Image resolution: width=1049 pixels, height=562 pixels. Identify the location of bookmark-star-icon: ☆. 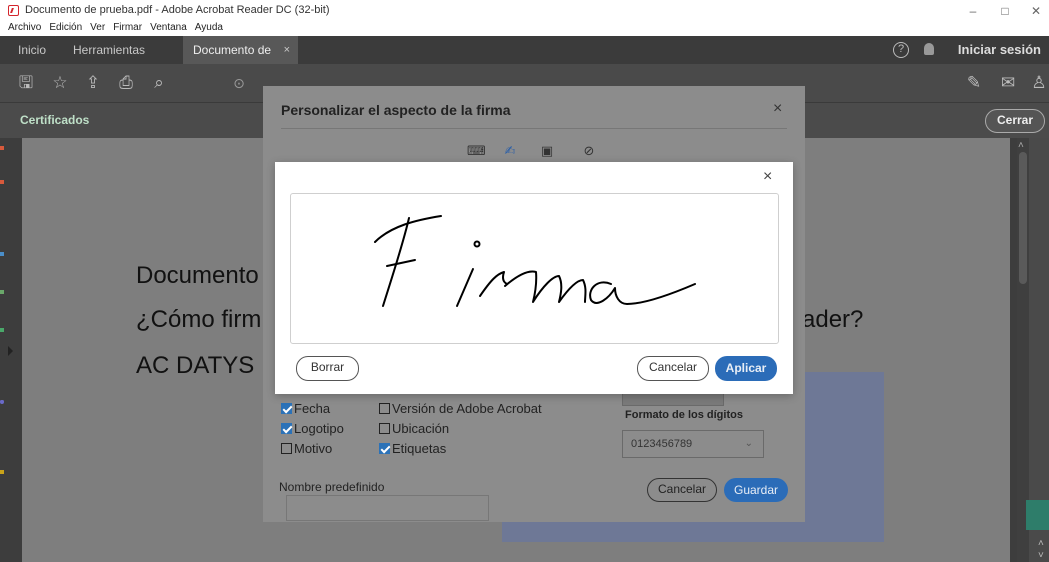
(60, 83).